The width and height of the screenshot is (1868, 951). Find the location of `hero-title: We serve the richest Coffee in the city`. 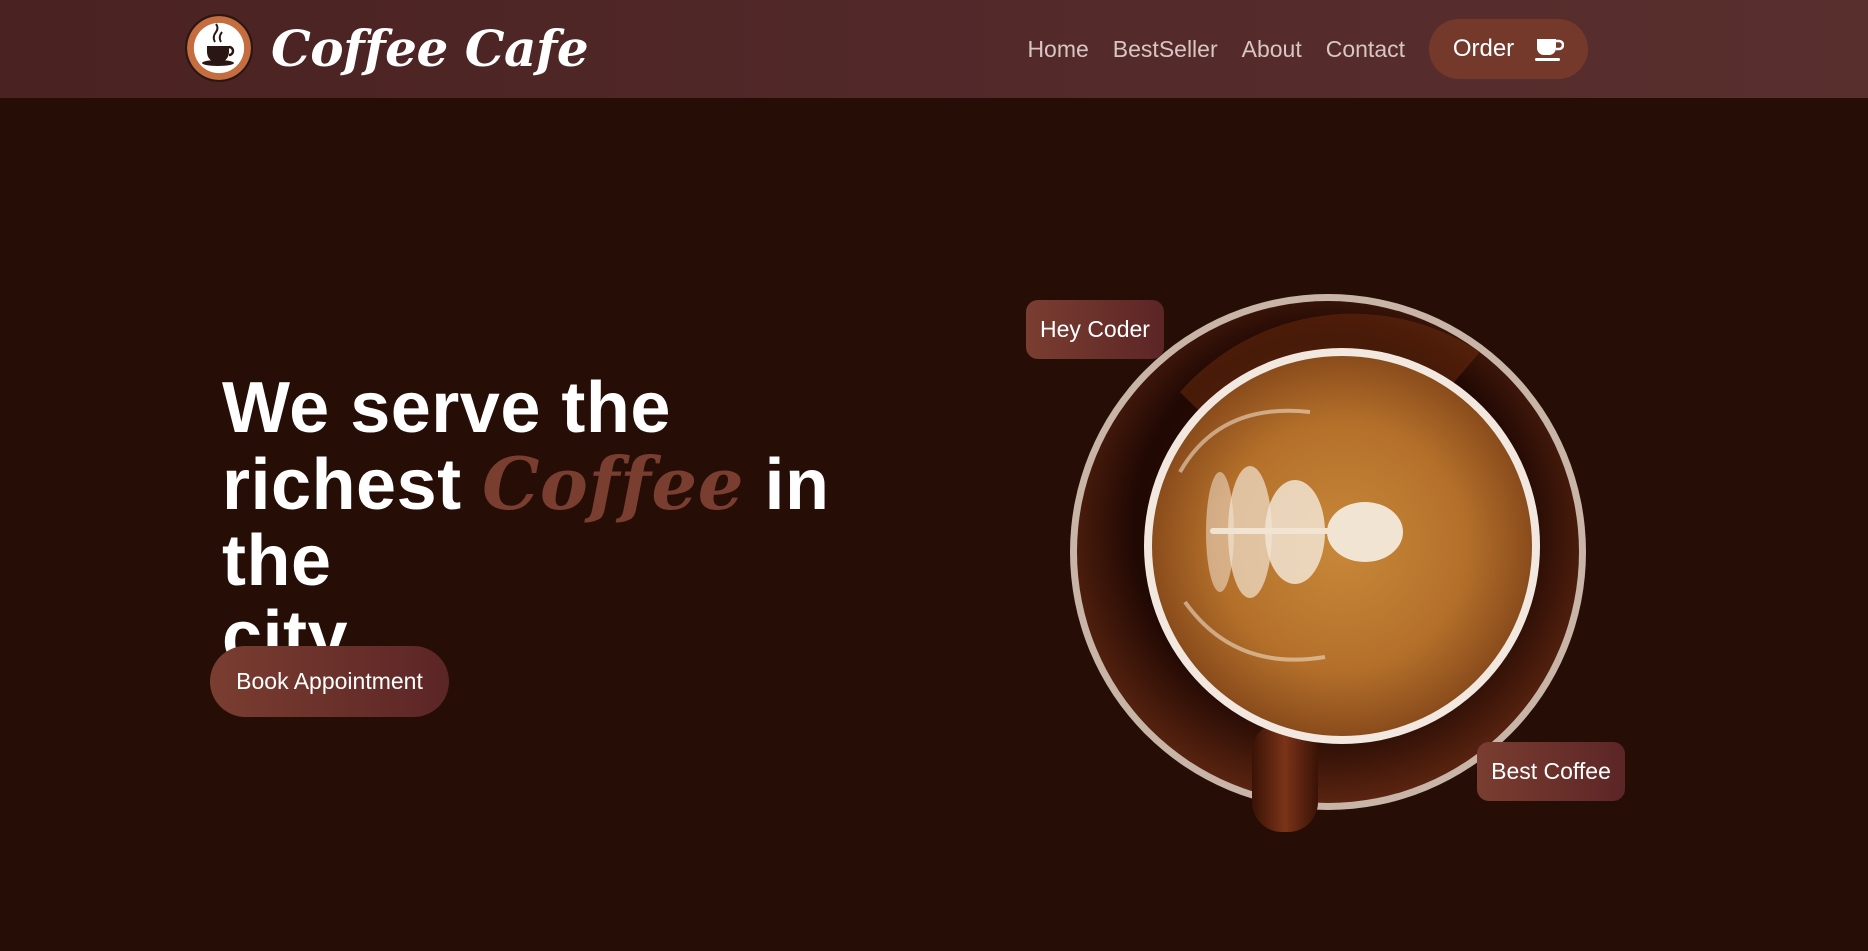

hero-title: We serve the richest Coffee in the city is located at coordinates (582, 522).